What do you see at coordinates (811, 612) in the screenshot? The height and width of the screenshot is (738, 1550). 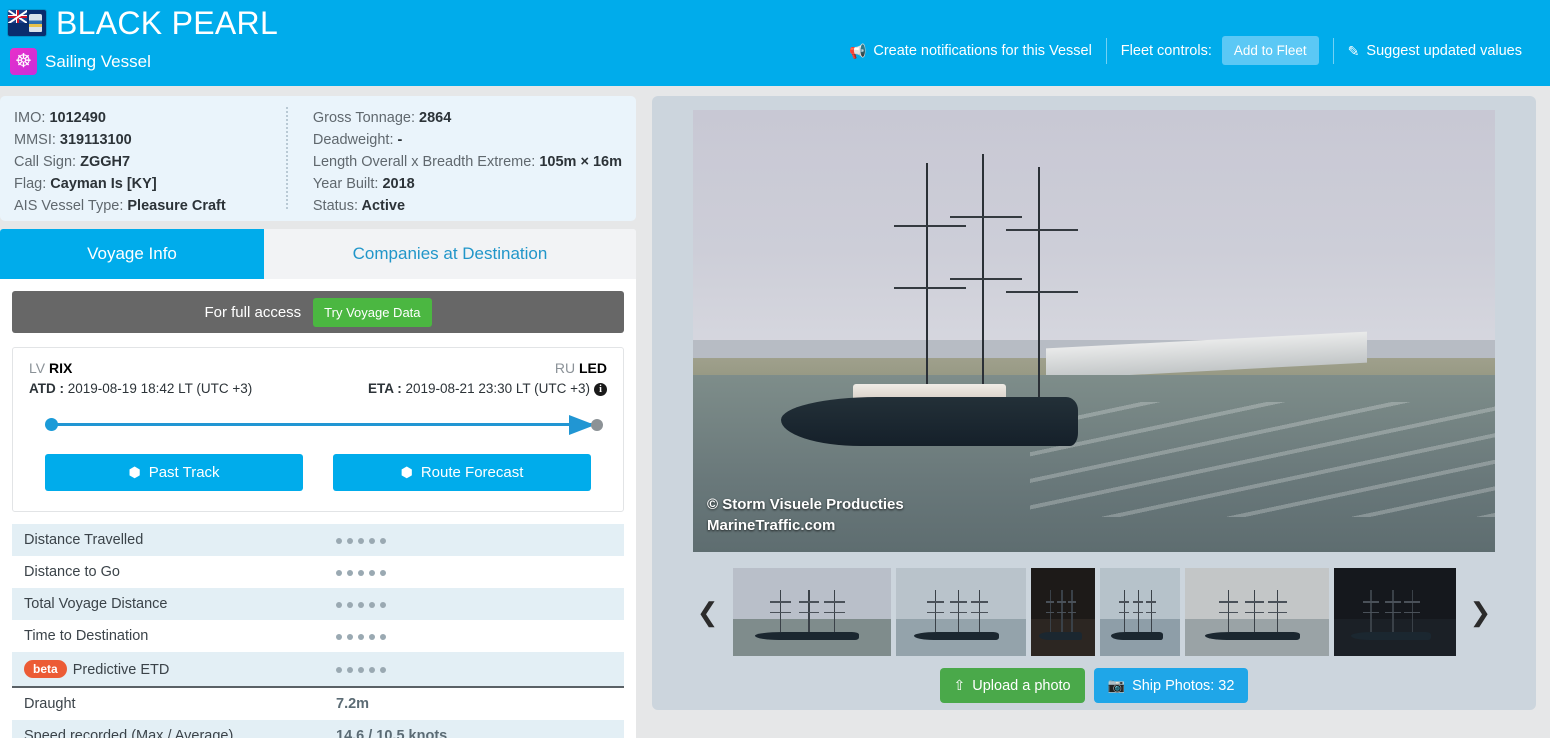 I see `thumbnail-vessel-underway-aerial` at bounding box center [811, 612].